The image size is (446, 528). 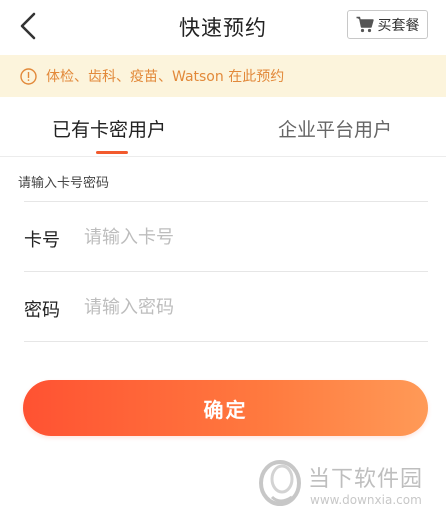 I want to click on watermark: 当下软件园 www.downxia.com, so click(x=348, y=485).